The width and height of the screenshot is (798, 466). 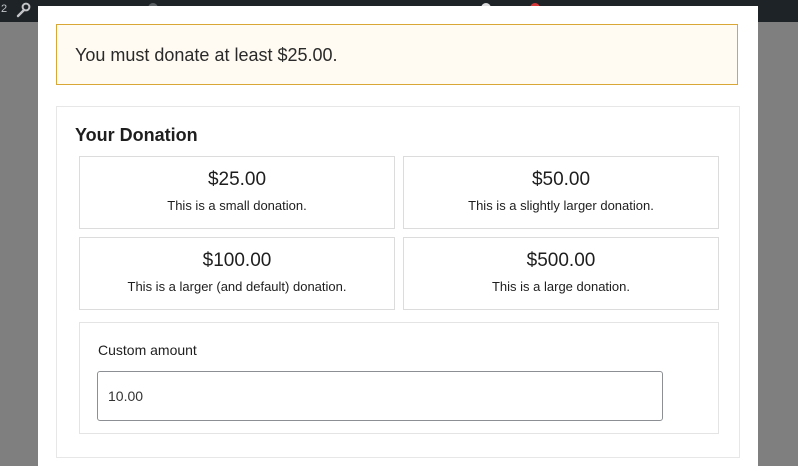 What do you see at coordinates (237, 260) in the screenshot?
I see `amount-price: $100.00` at bounding box center [237, 260].